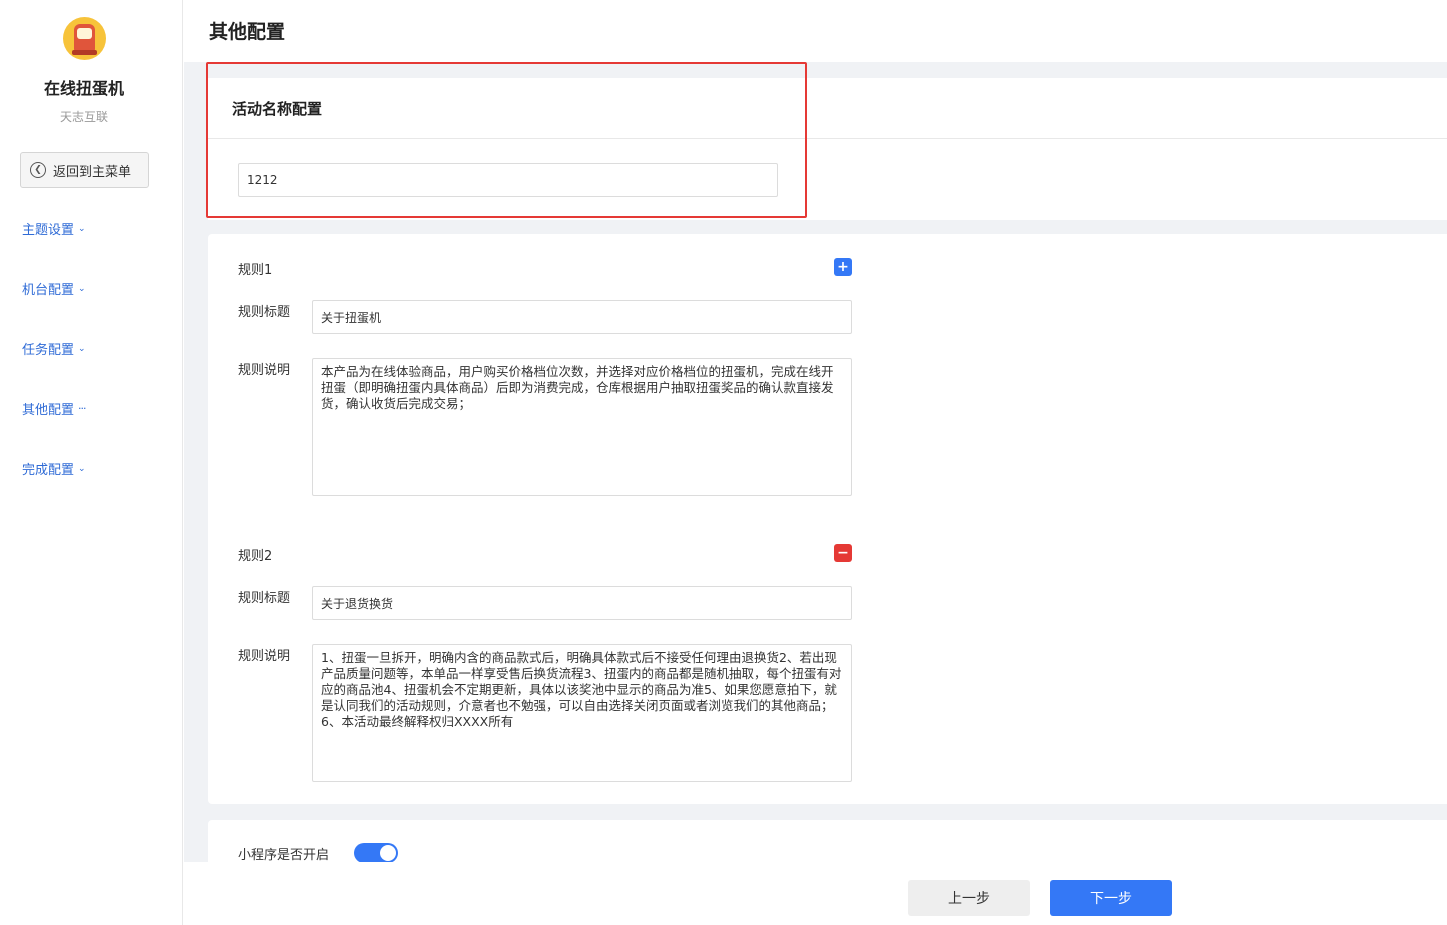 The image size is (1447, 925). Describe the element at coordinates (827, 841) in the screenshot. I see `miniprogram-card: 小程序是否开启` at that location.